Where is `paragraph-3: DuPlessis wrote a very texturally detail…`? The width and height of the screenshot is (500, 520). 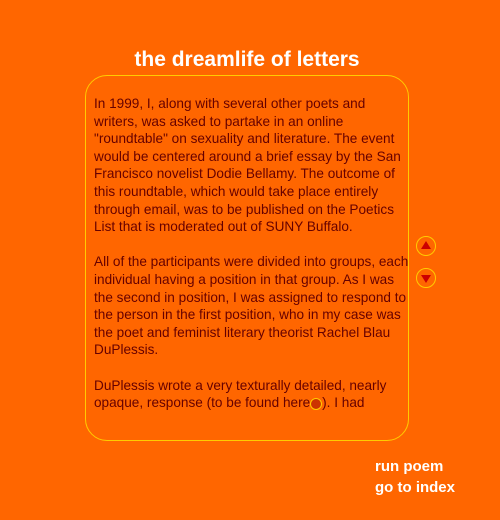
paragraph-3: DuPlessis wrote a very texturally detail… is located at coordinates (251, 394).